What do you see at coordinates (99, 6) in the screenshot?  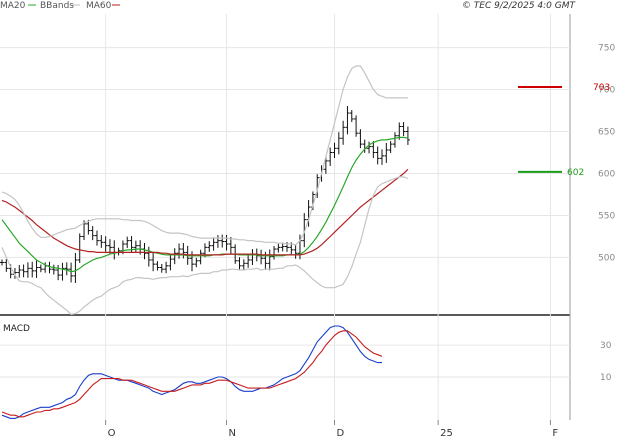 I see `legend-ma60: MA60` at bounding box center [99, 6].